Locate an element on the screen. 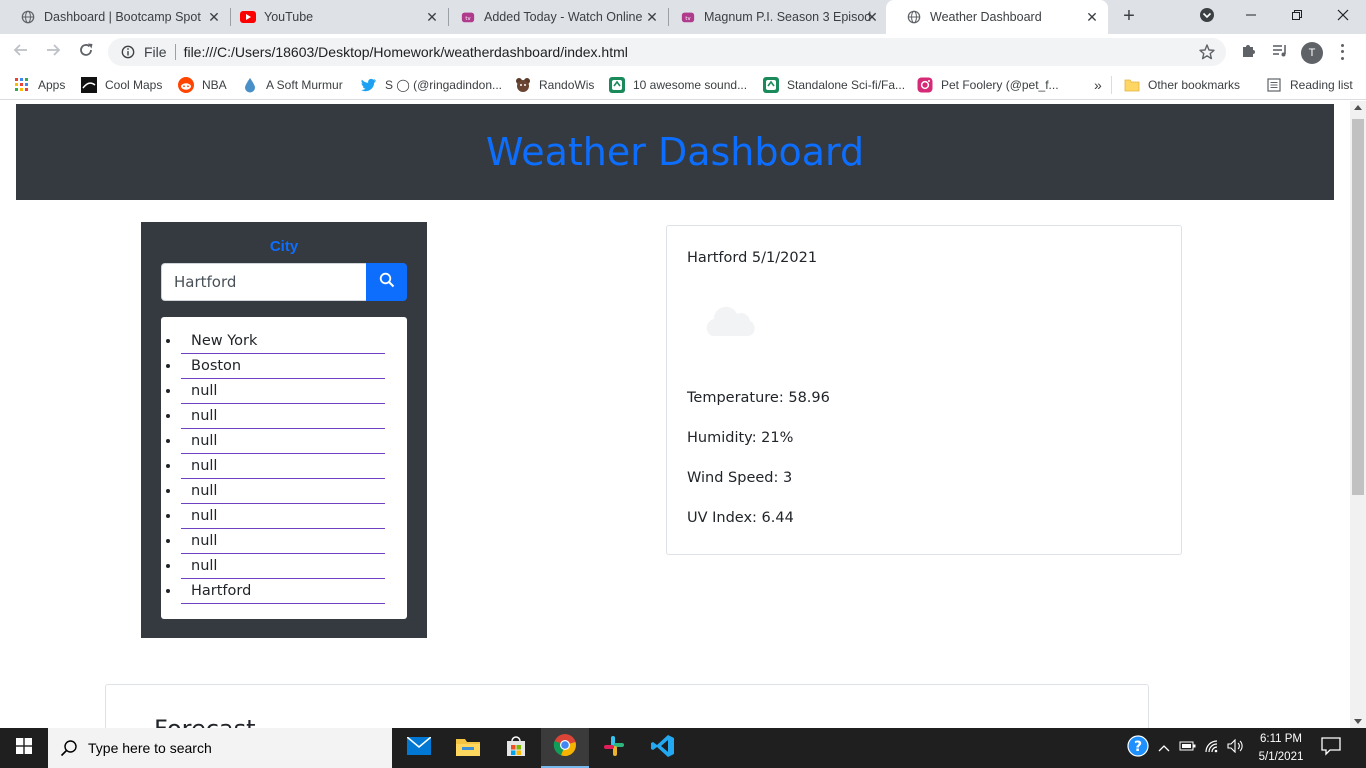 The image size is (1366, 768). history-item: Boston is located at coordinates (283, 366).